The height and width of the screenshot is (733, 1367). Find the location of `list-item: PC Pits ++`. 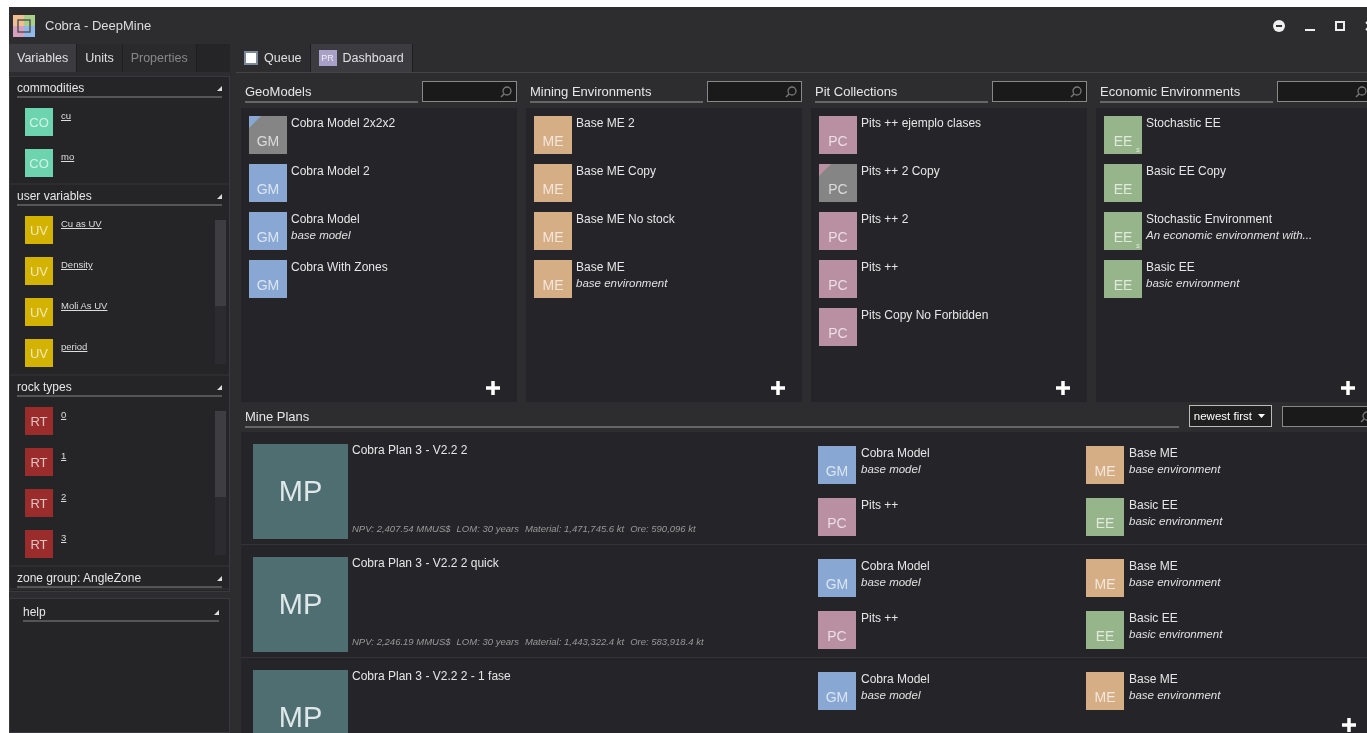

list-item: PC Pits ++ is located at coordinates (953, 279).